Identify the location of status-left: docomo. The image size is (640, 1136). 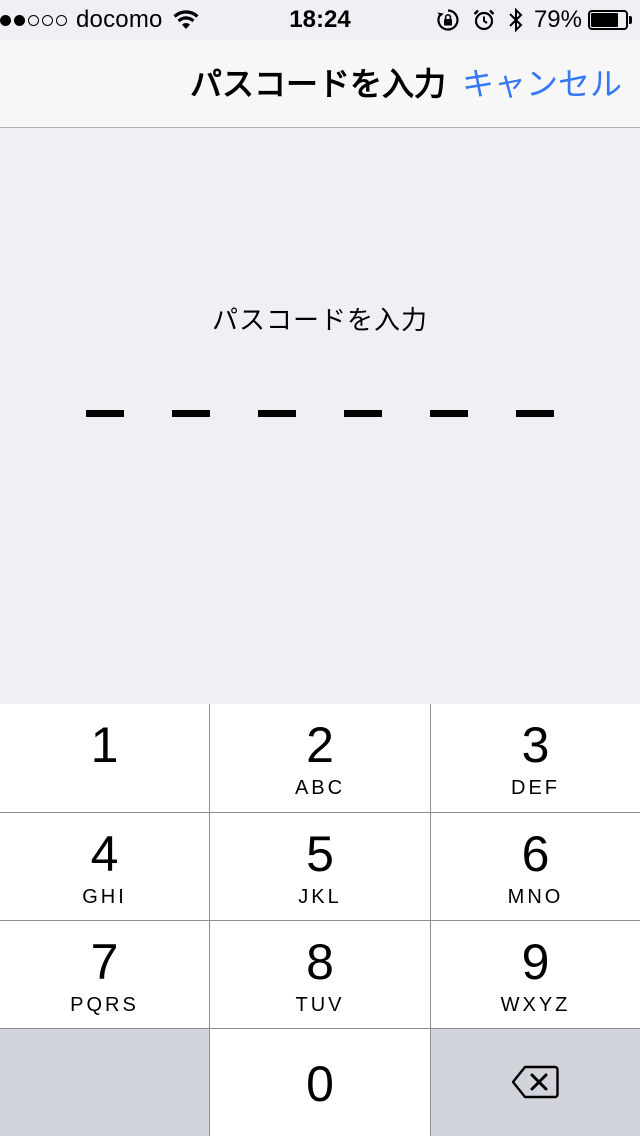
(99, 20).